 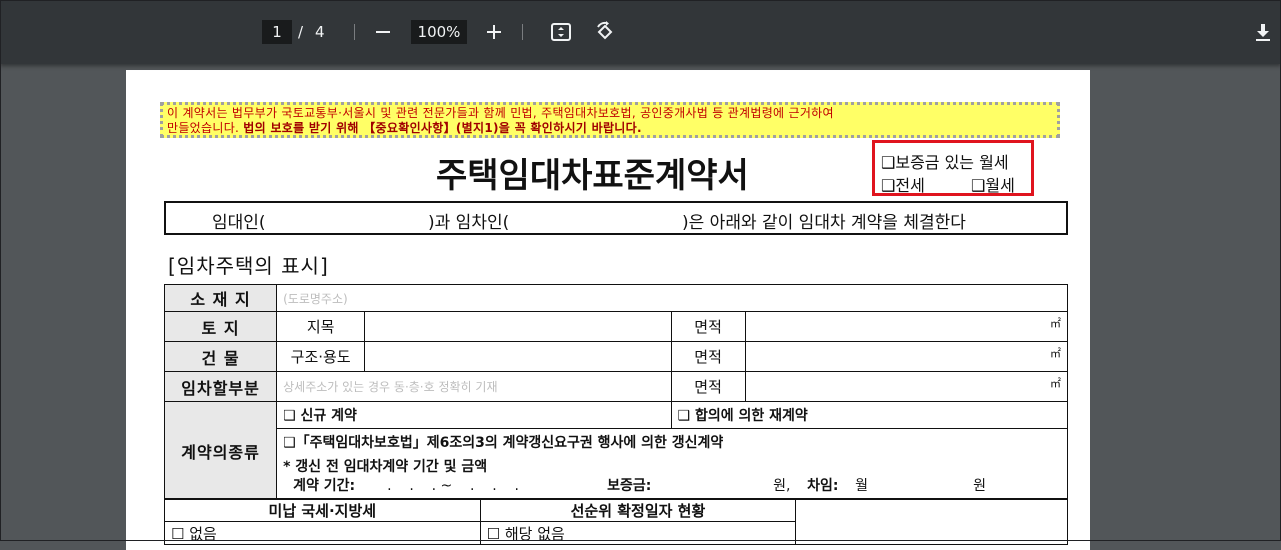 What do you see at coordinates (605, 32) in the screenshot?
I see `rotate-icon` at bounding box center [605, 32].